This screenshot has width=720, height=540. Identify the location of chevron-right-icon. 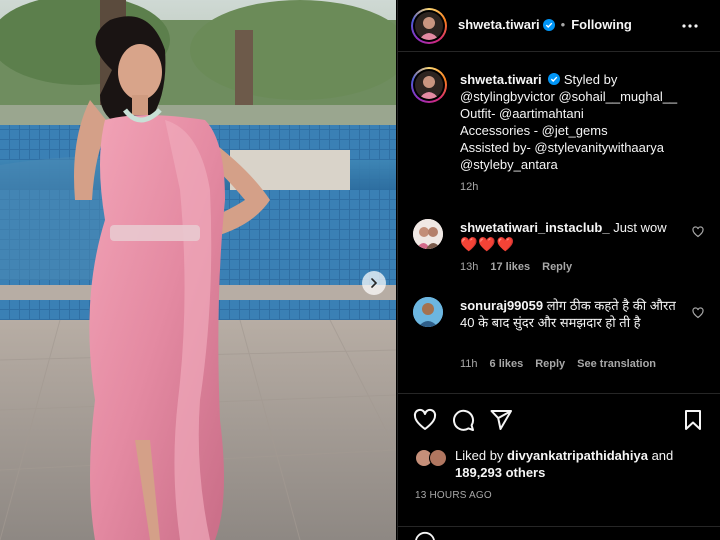
(374, 283).